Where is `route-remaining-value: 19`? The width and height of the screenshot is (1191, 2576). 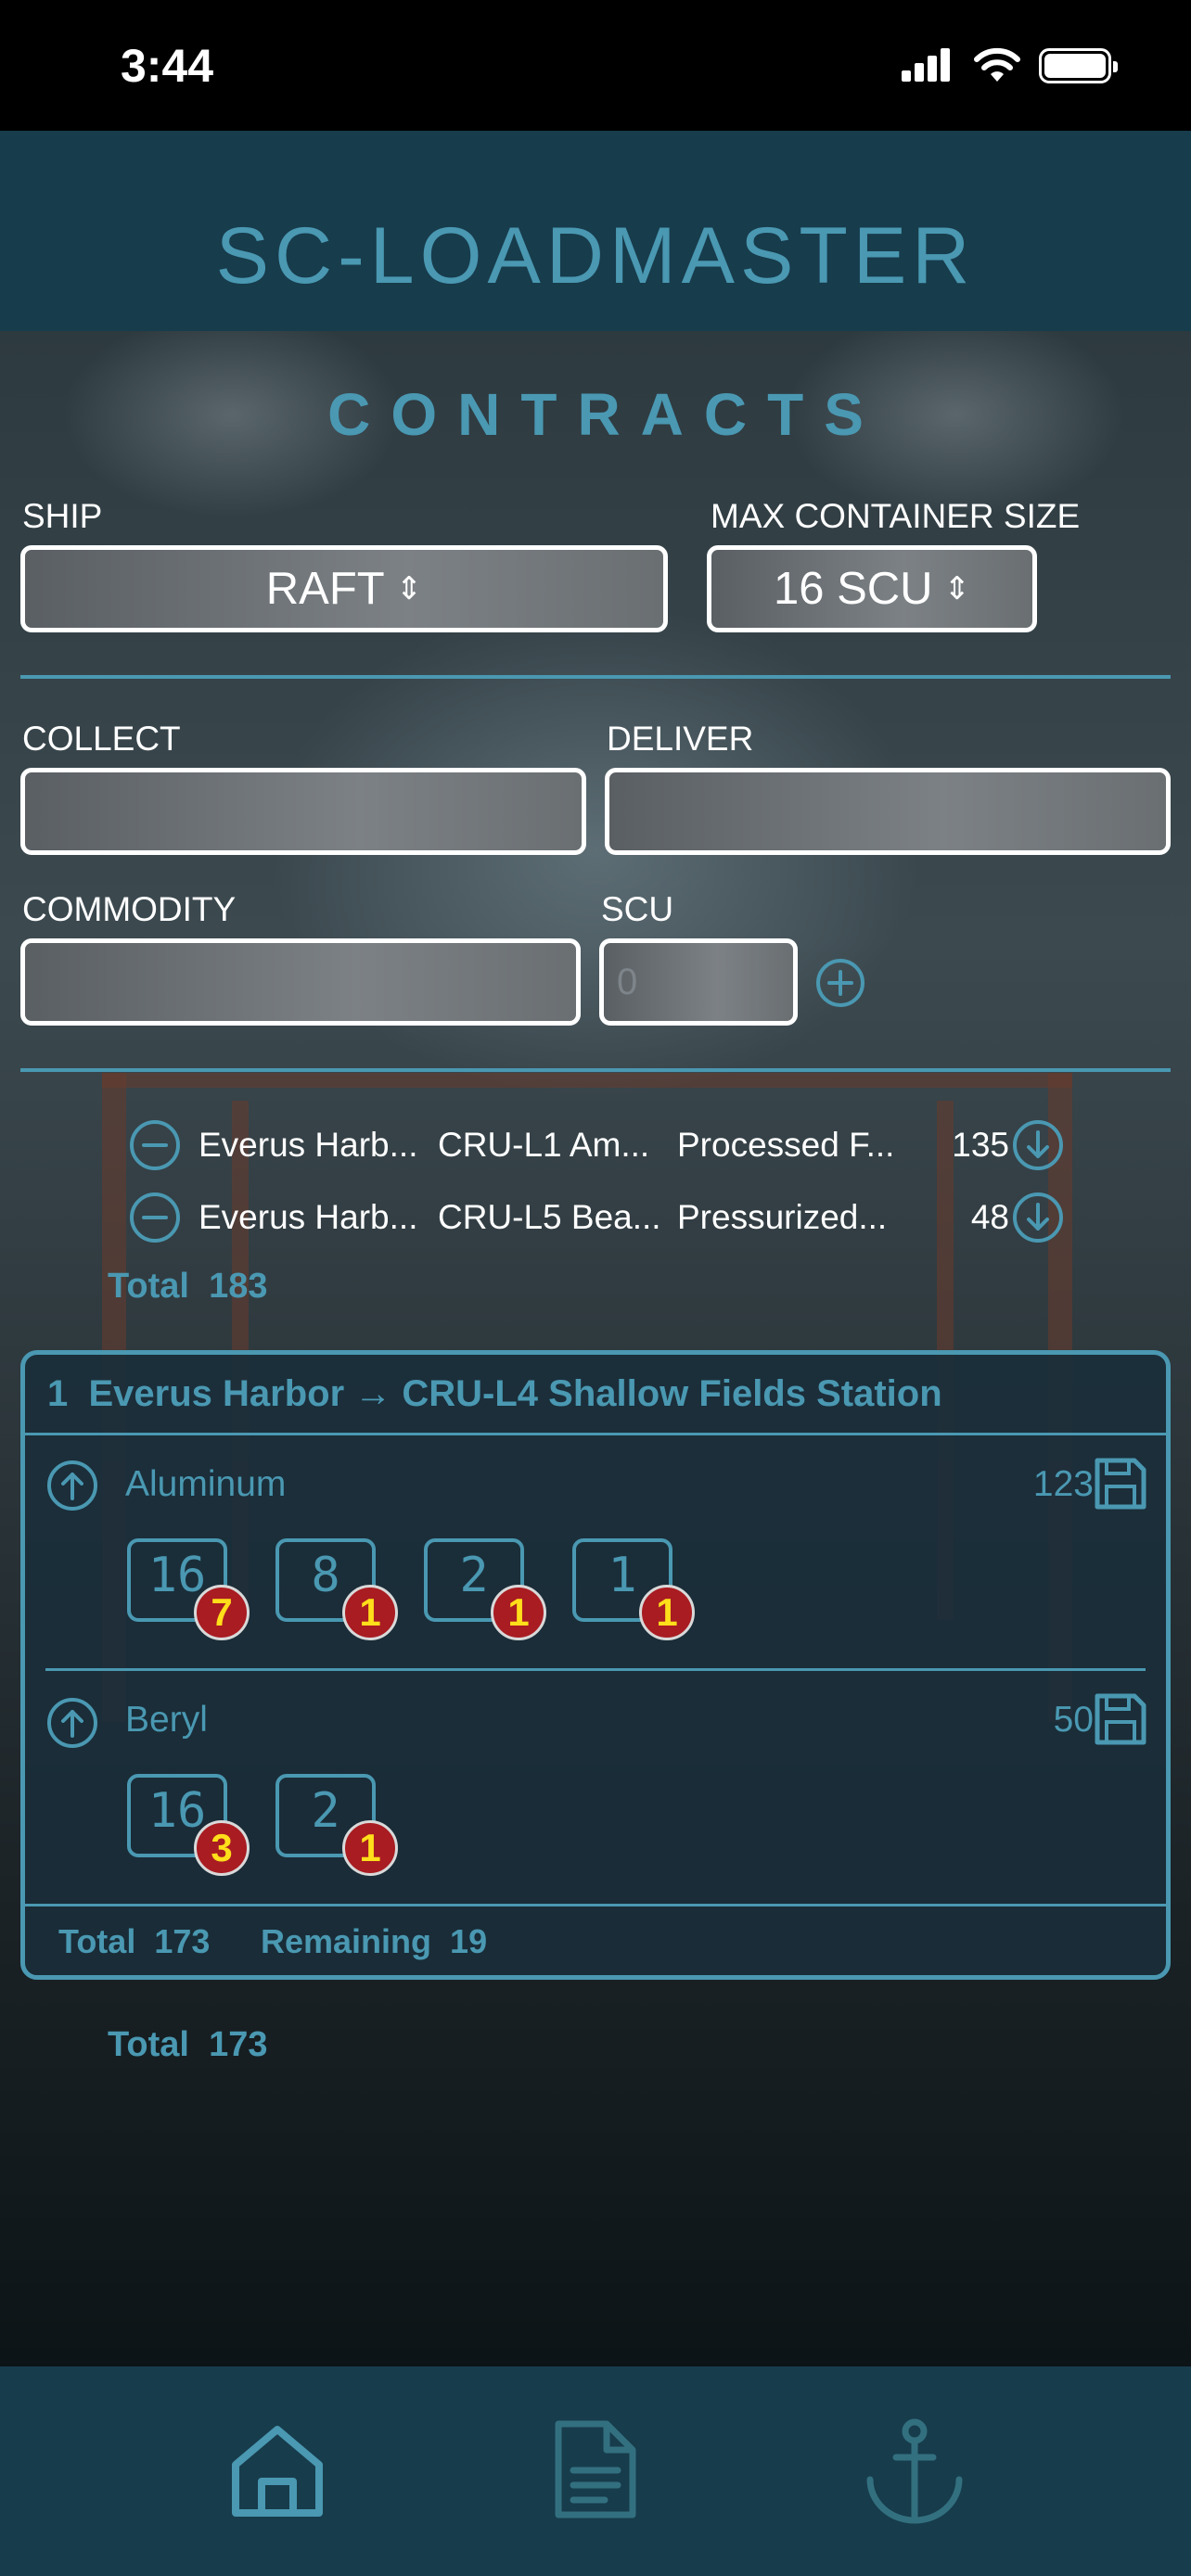 route-remaining-value: 19 is located at coordinates (469, 1941).